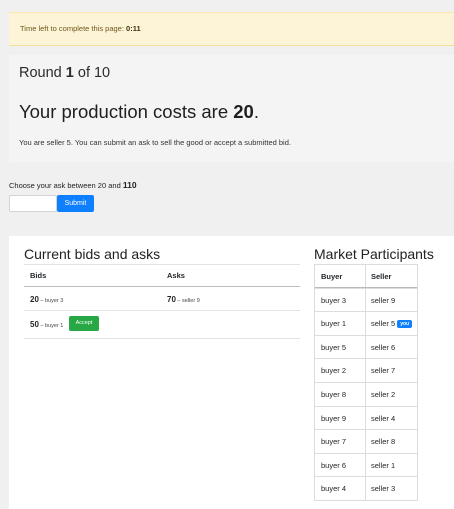 The image size is (454, 509). What do you see at coordinates (366, 464) in the screenshot?
I see `table-row: buyer 6 seller 1` at bounding box center [366, 464].